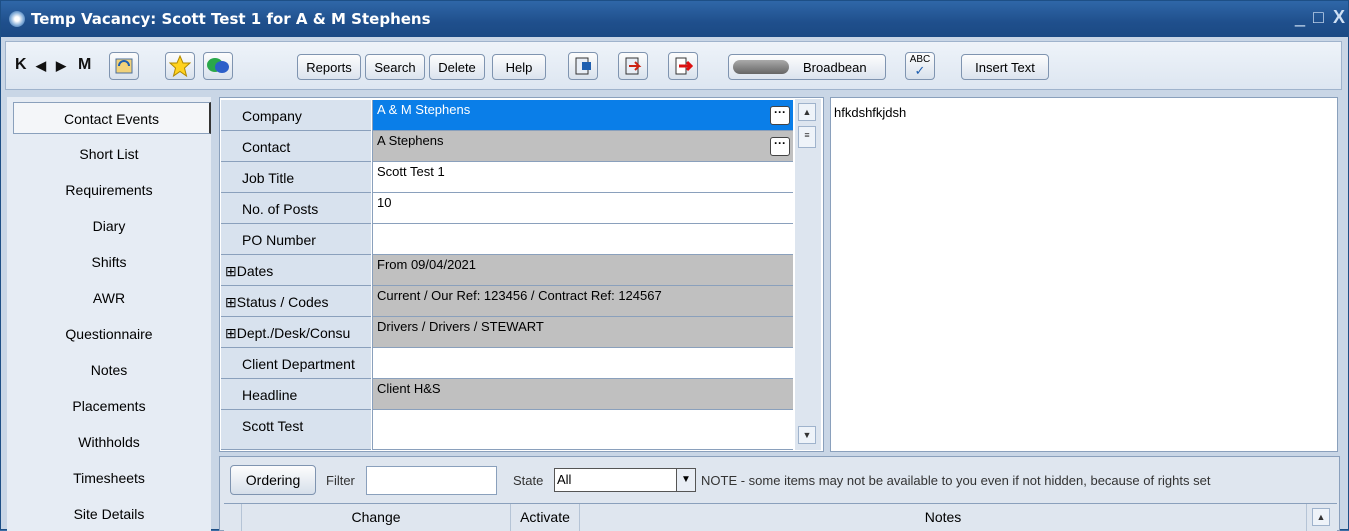 This screenshot has height=531, width=1349. What do you see at coordinates (1339, 17) in the screenshot?
I see `close-button: X` at bounding box center [1339, 17].